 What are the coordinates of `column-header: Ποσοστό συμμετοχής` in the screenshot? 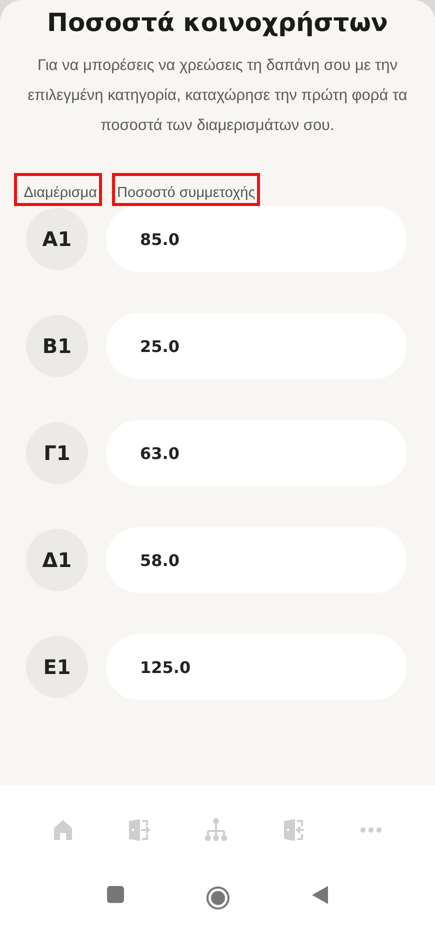 It's located at (186, 189).